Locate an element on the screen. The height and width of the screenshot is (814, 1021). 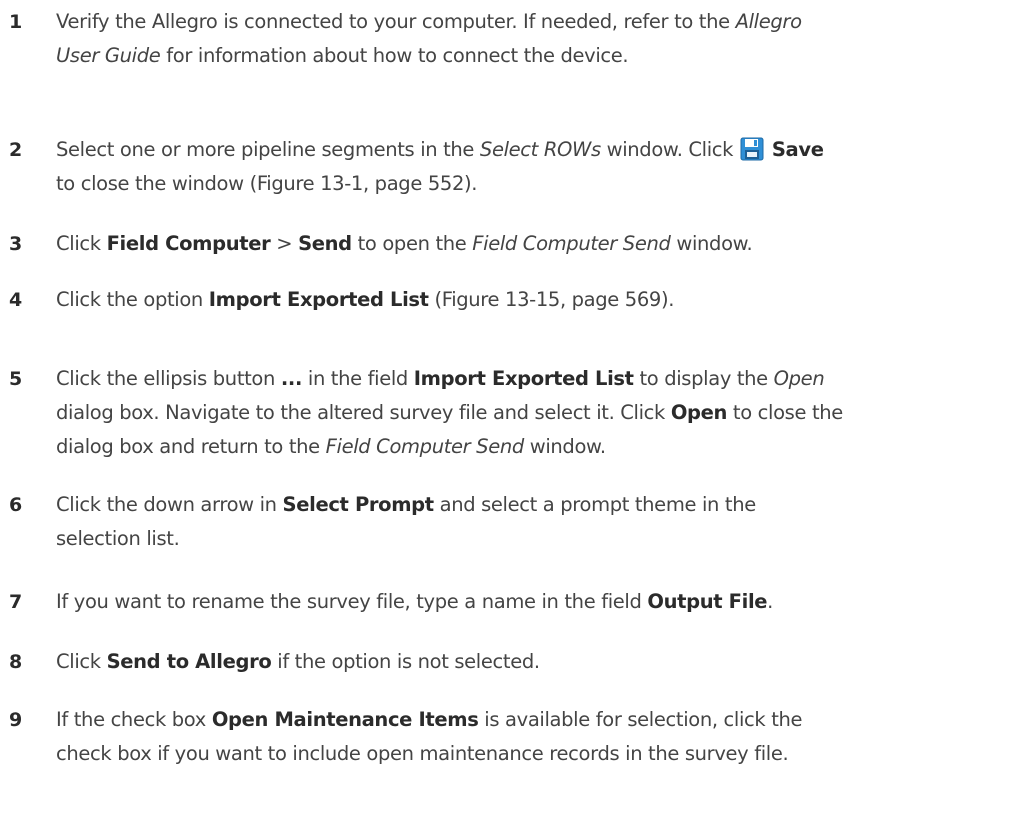
ui-term: Select Prompt is located at coordinates (358, 504).